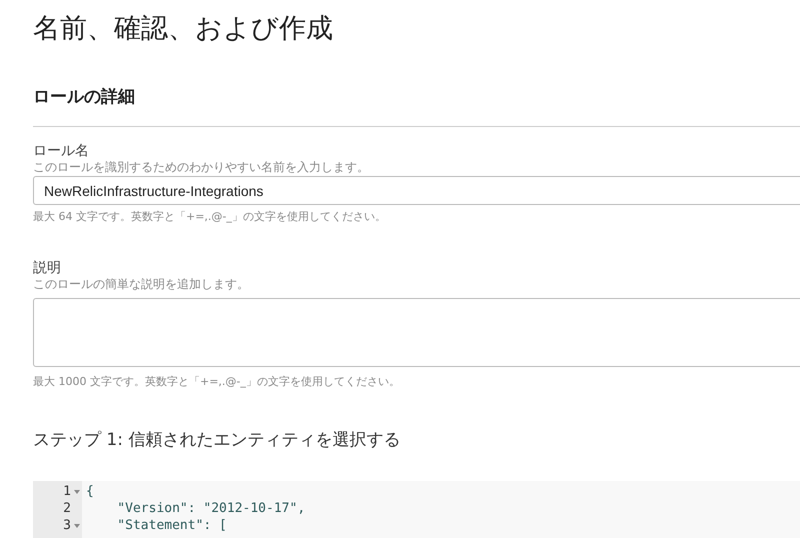 The height and width of the screenshot is (538, 800). What do you see at coordinates (210, 217) in the screenshot?
I see `field-note: 最大 64 文字です。英数字と「+=,.@-_」の文字を使用してください。` at bounding box center [210, 217].